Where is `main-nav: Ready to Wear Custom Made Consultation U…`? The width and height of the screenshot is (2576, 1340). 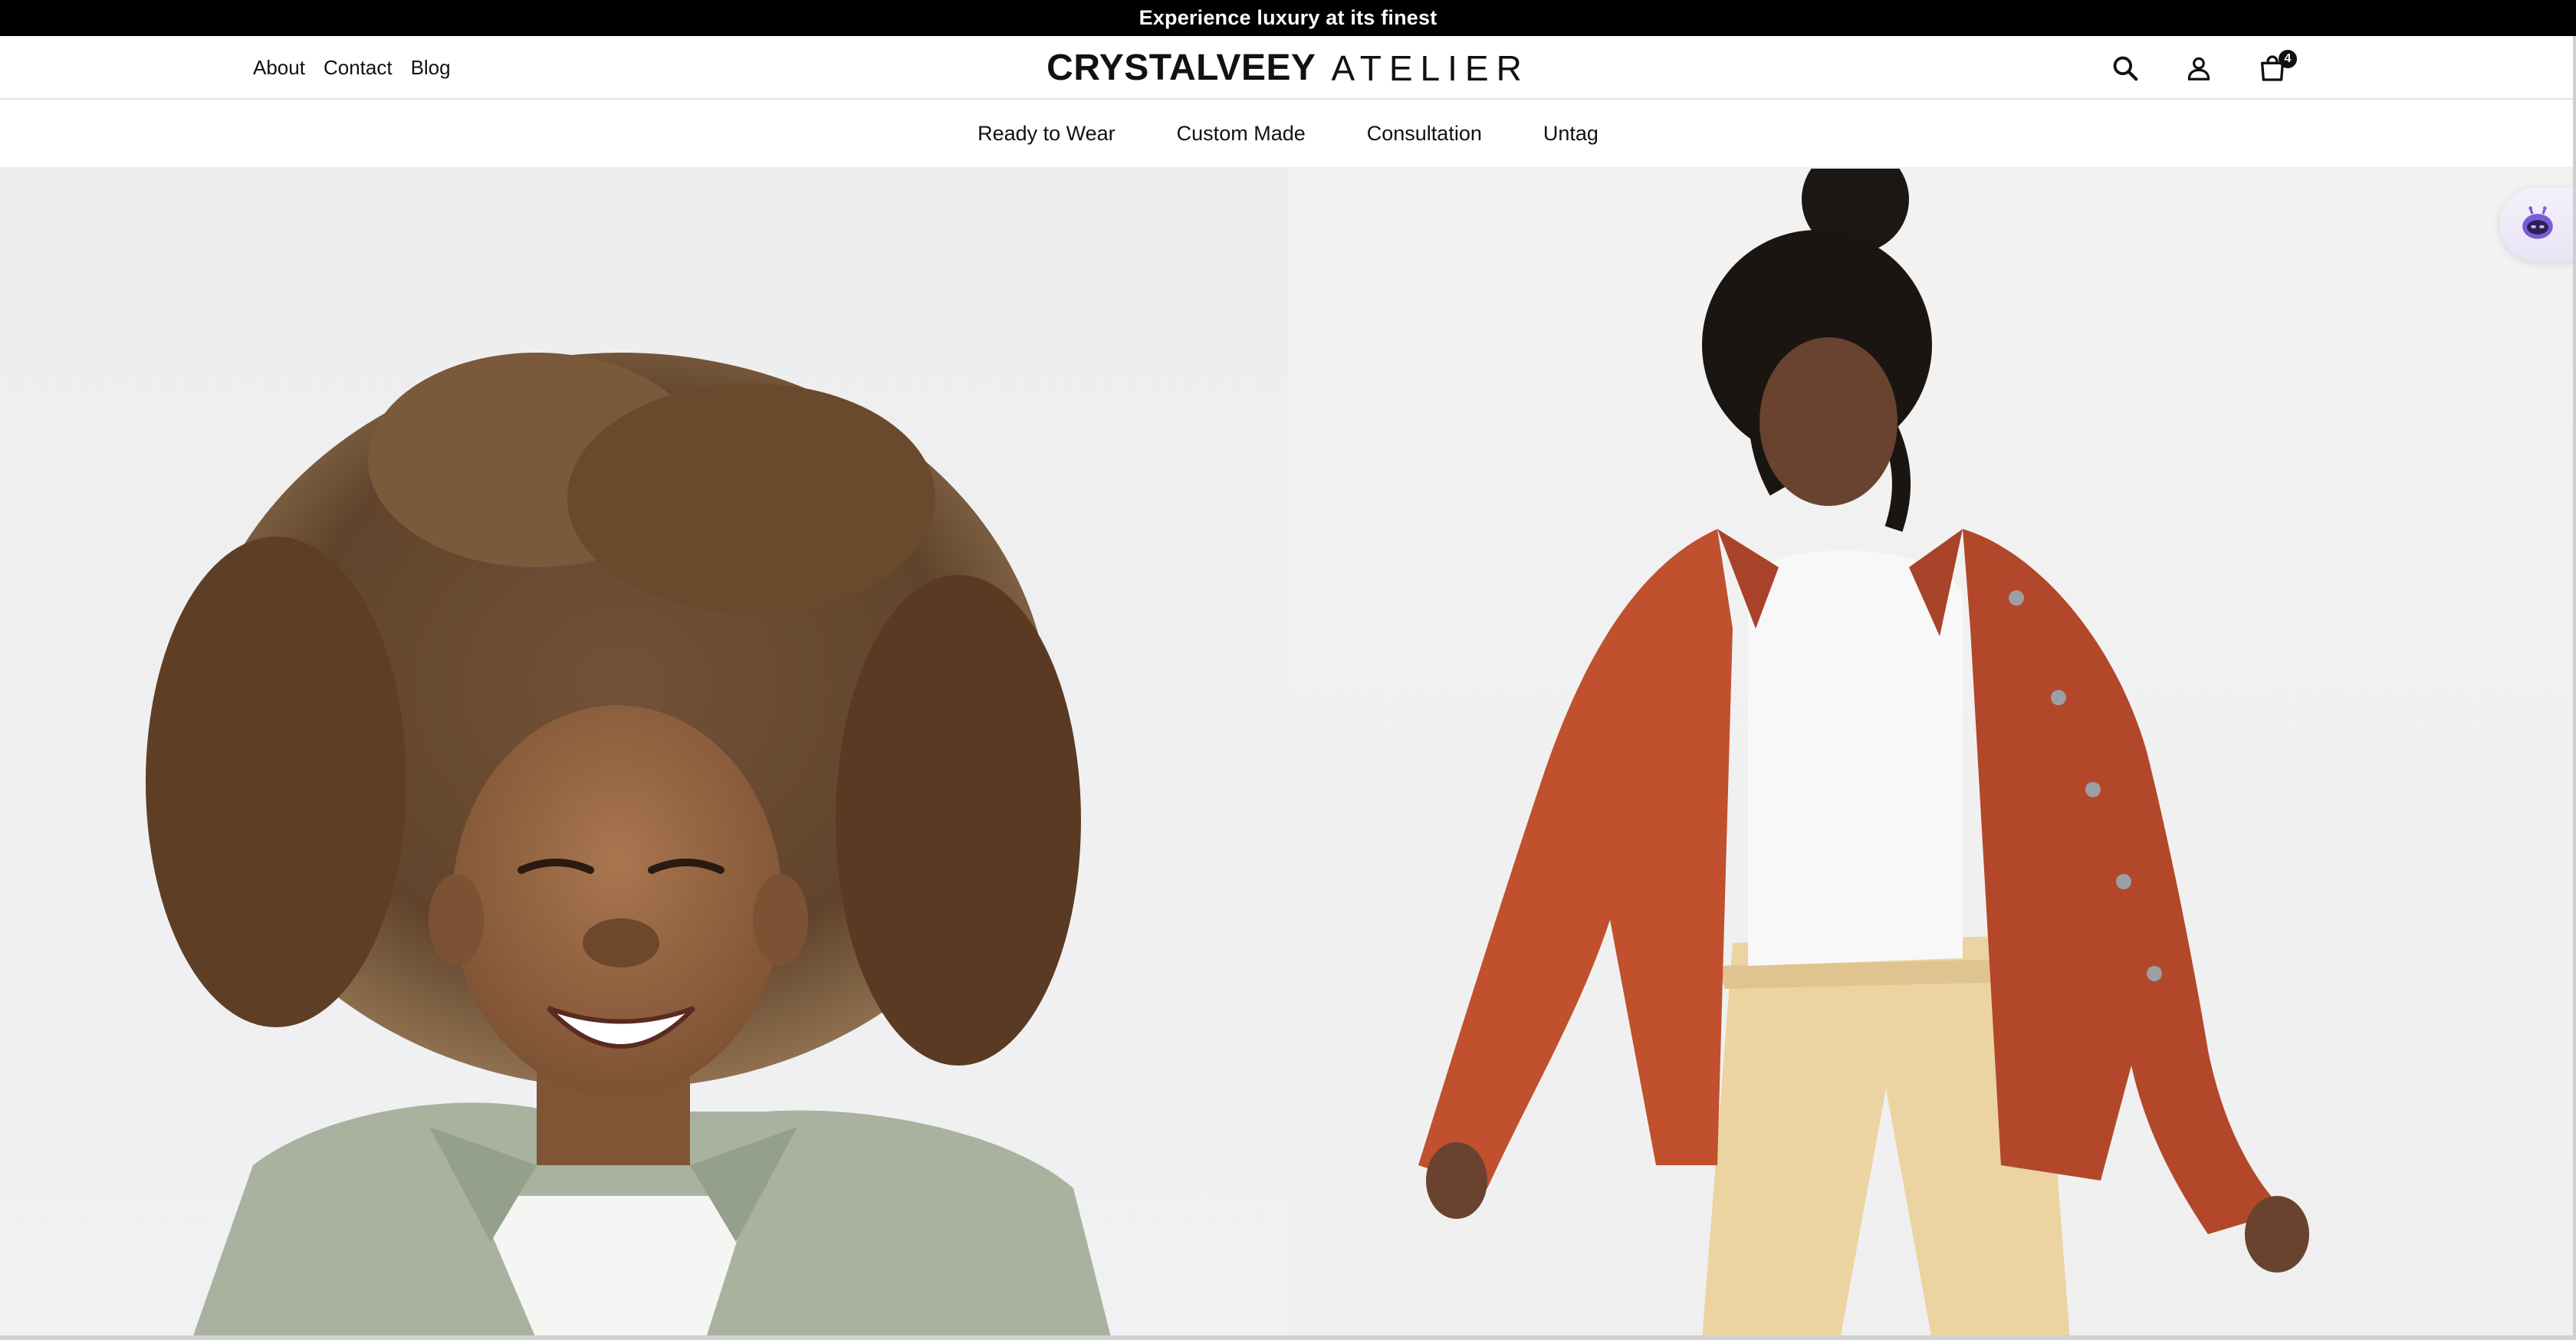 main-nav: Ready to Wear Custom Made Consultation U… is located at coordinates (1288, 134).